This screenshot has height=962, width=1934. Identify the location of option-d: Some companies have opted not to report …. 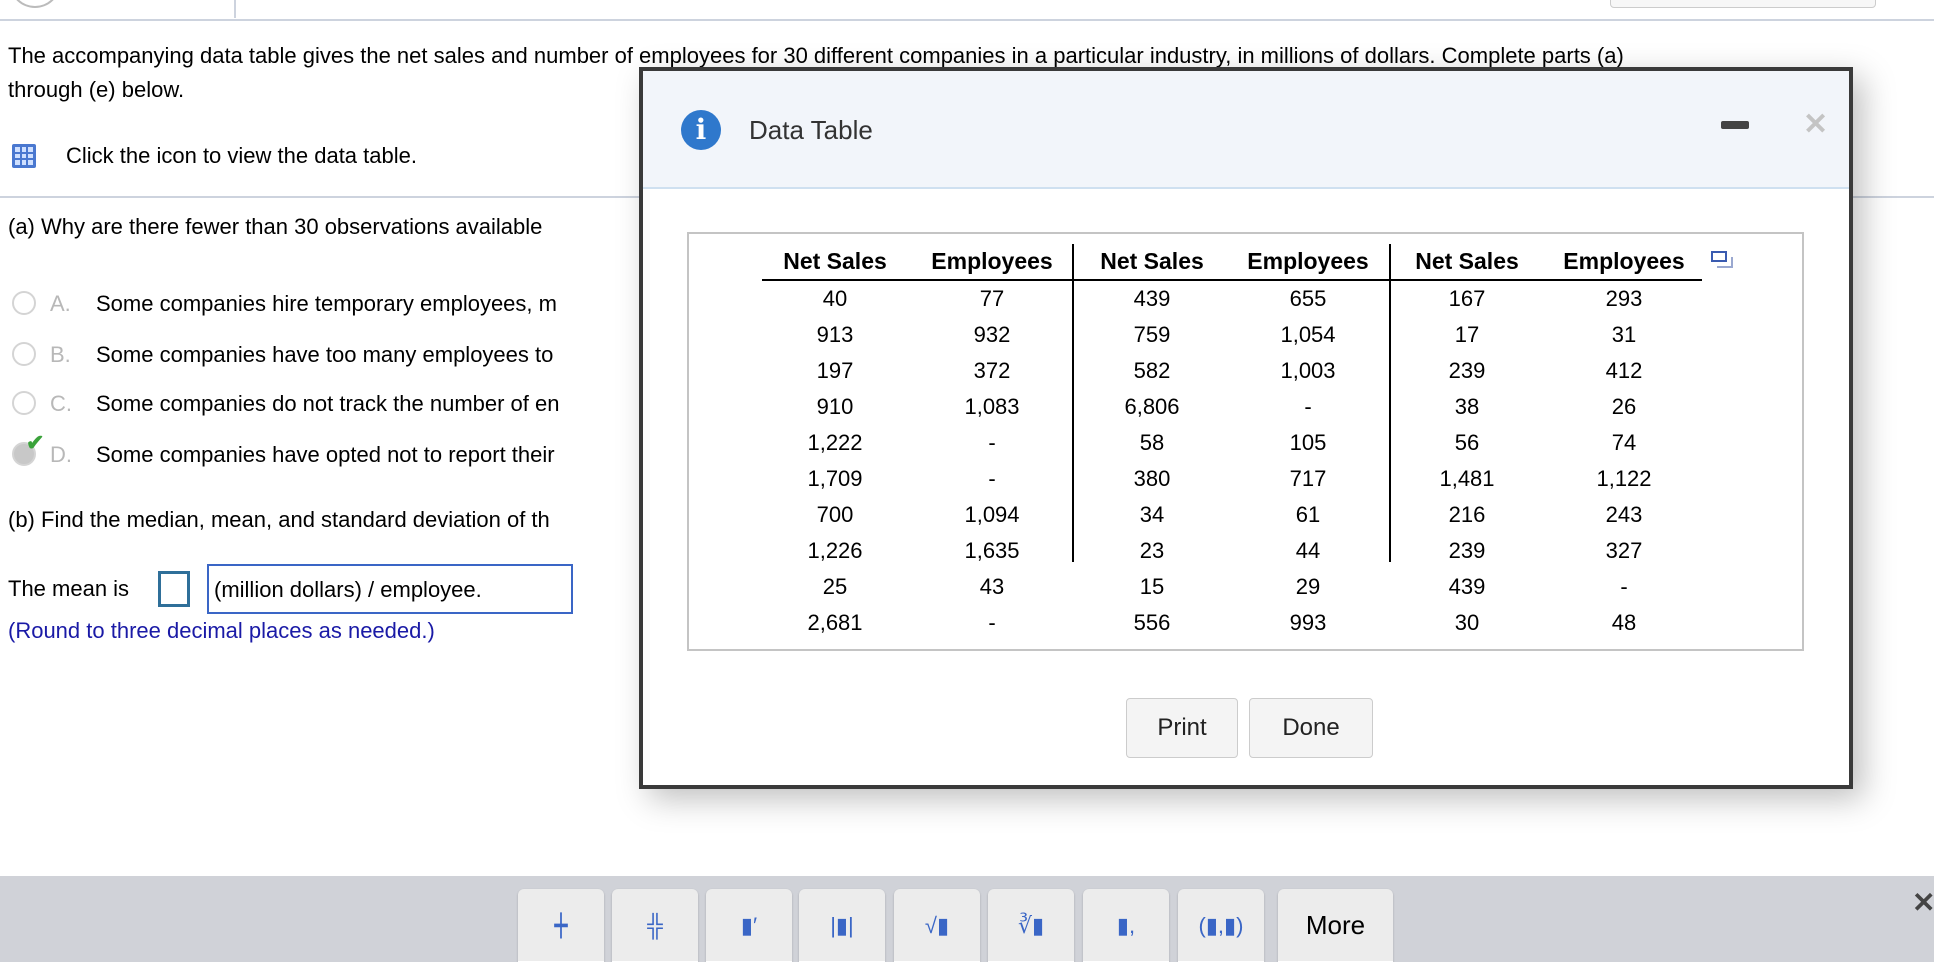
(325, 455).